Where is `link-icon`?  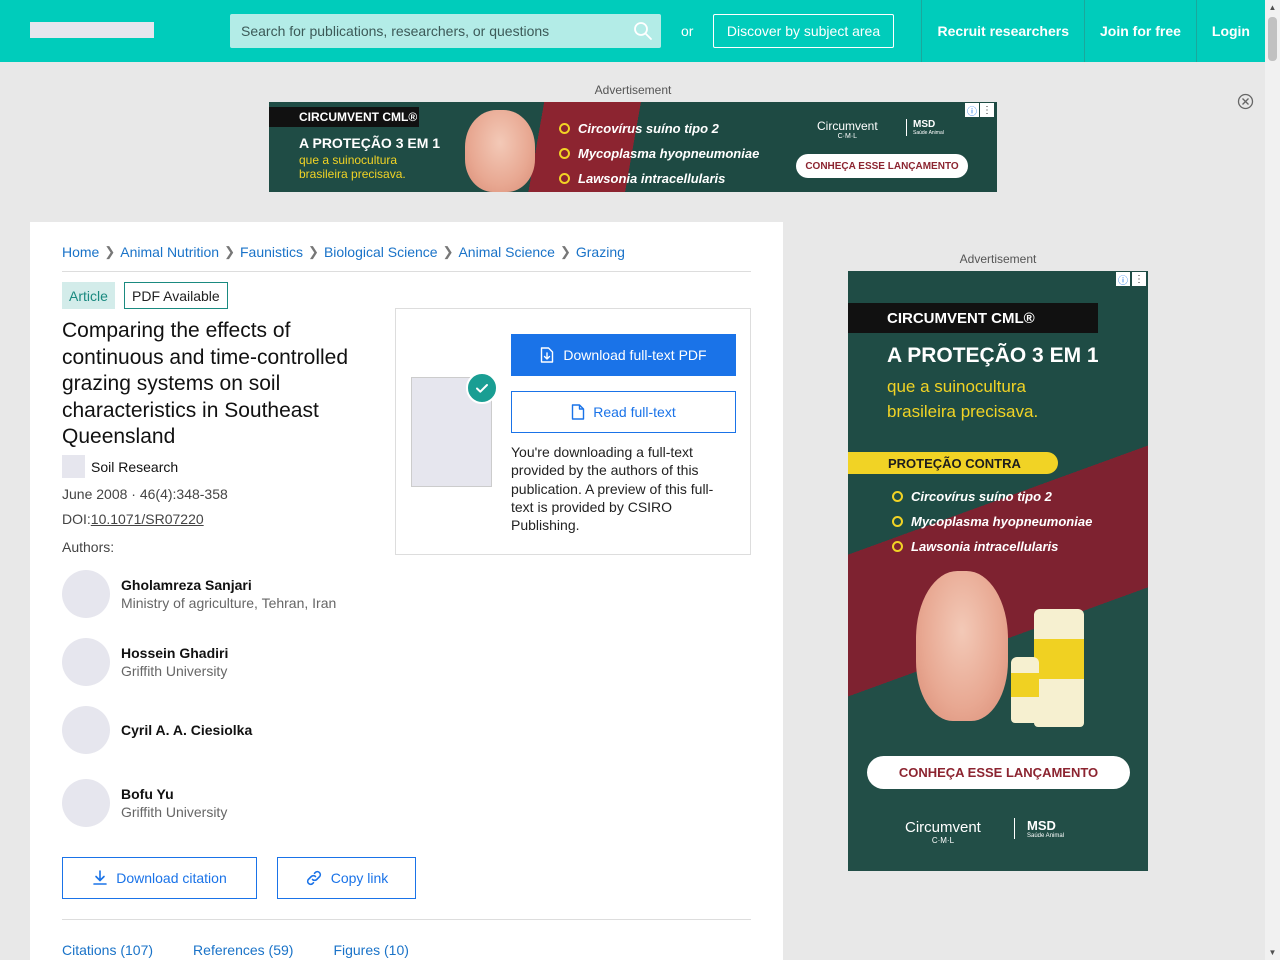 link-icon is located at coordinates (313, 878).